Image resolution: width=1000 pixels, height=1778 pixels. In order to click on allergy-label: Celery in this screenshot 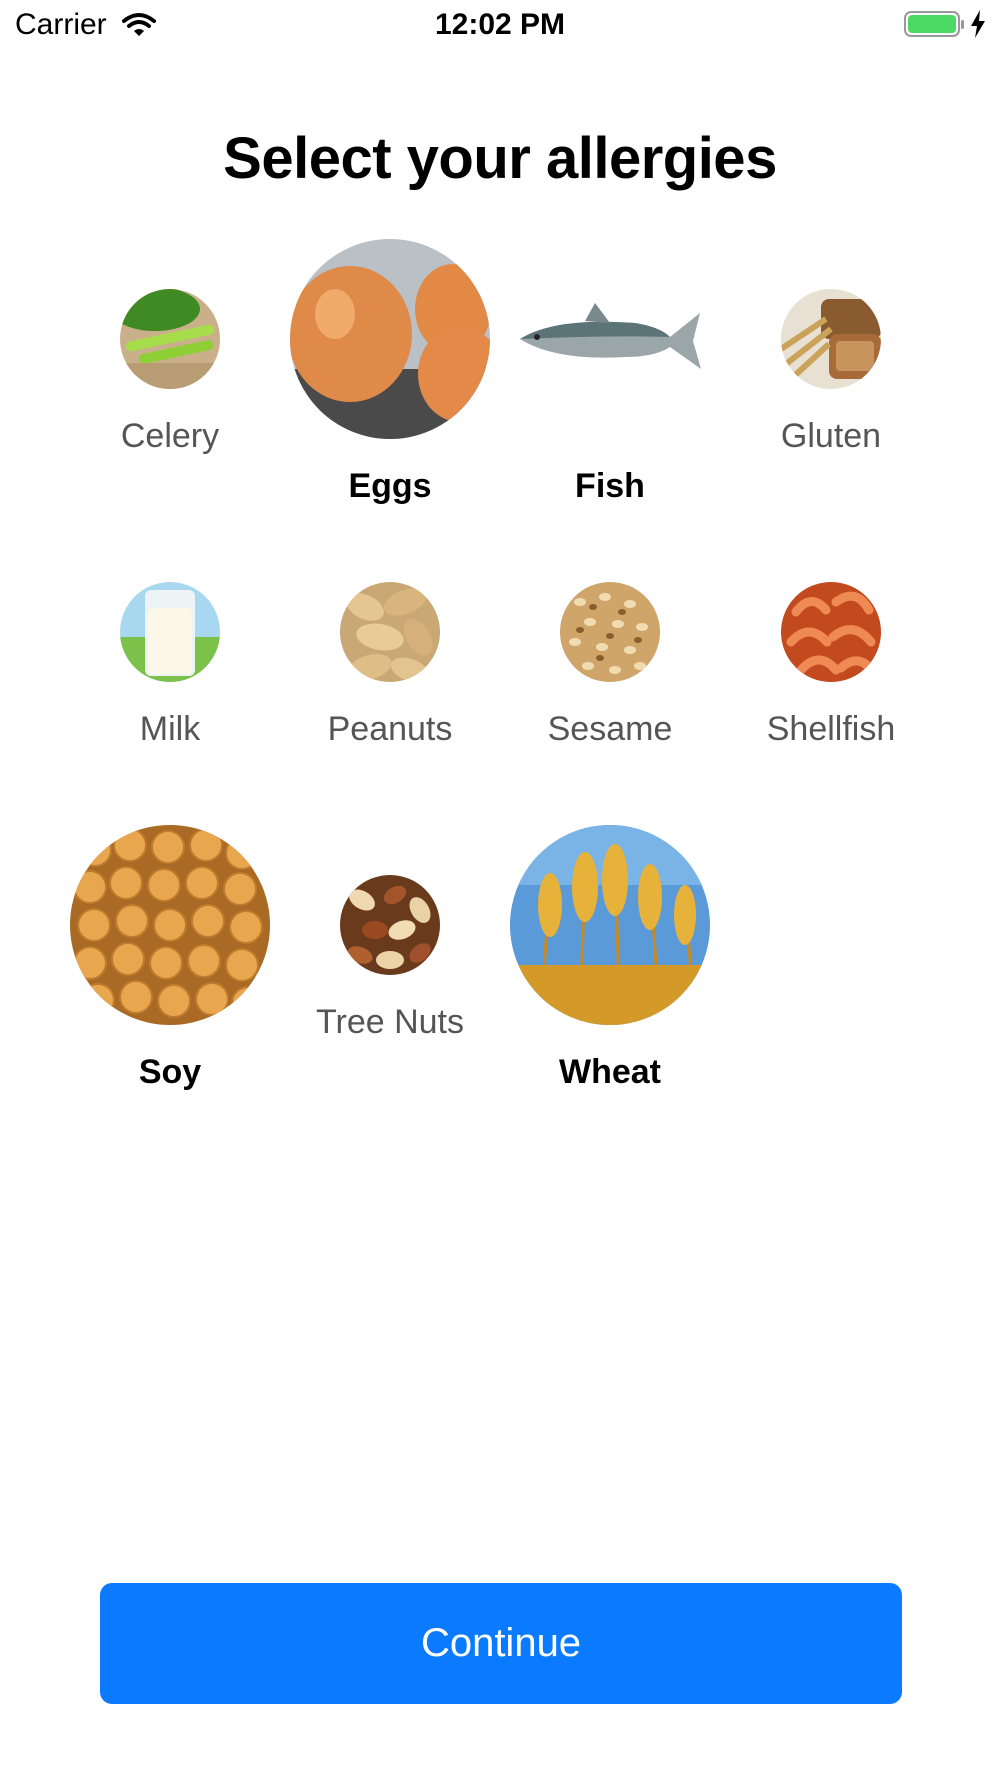, I will do `click(170, 436)`.